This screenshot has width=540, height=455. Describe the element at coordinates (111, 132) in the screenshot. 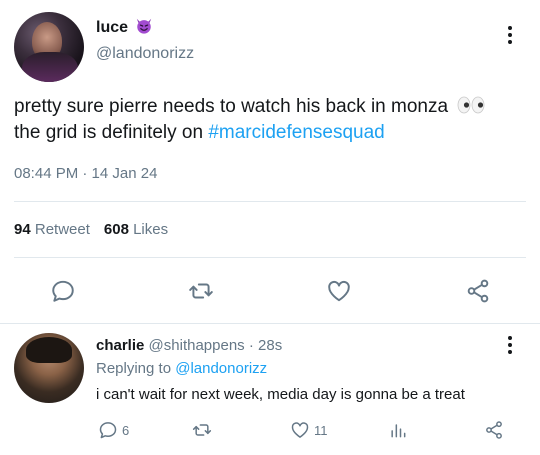

I see `tweet-text-line2: the grid is definitely on` at that location.